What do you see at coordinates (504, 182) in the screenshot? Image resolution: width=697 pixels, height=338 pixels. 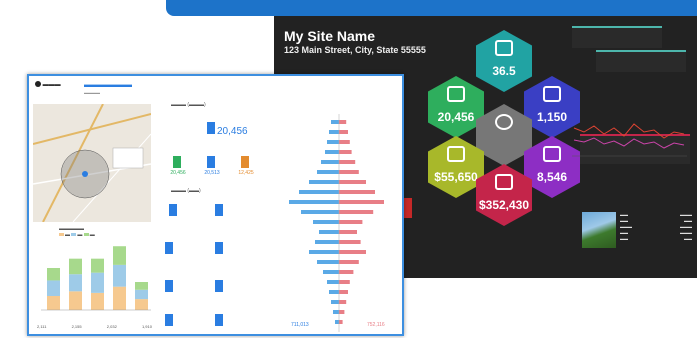 I see `home-value-icon` at bounding box center [504, 182].